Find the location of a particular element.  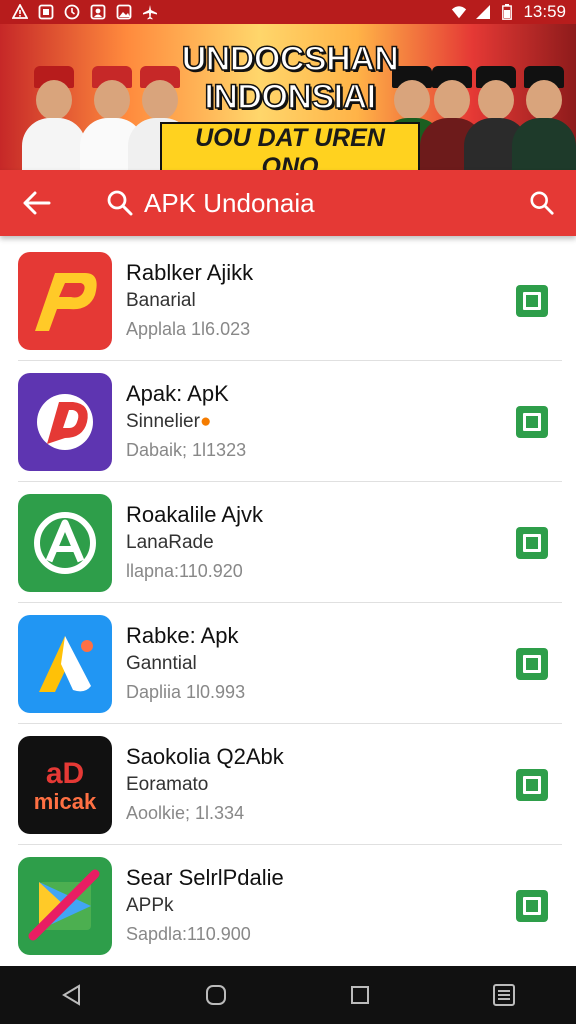

list-item: Rabke: Apk Ganntial Dapliia 1l0.993 is located at coordinates (288, 663).